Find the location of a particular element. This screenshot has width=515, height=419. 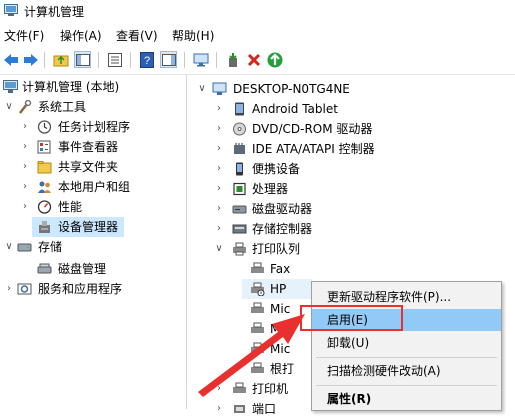

device-ide-controller: › IDE ATA/ATAPI 控制器 is located at coordinates (351, 149).